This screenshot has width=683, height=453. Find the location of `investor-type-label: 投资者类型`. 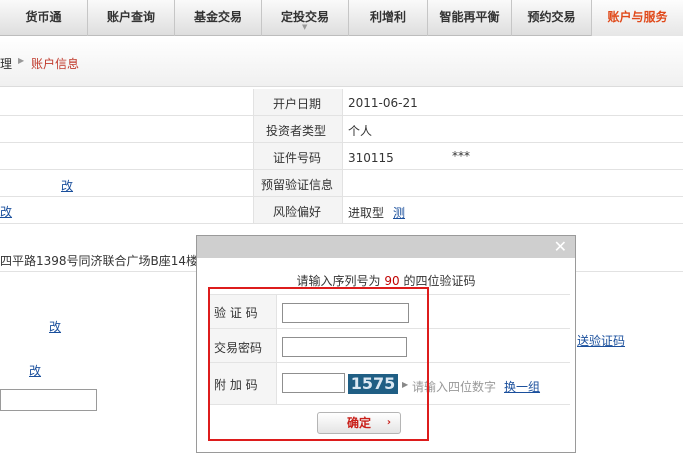

investor-type-label: 投资者类型 is located at coordinates (296, 131).